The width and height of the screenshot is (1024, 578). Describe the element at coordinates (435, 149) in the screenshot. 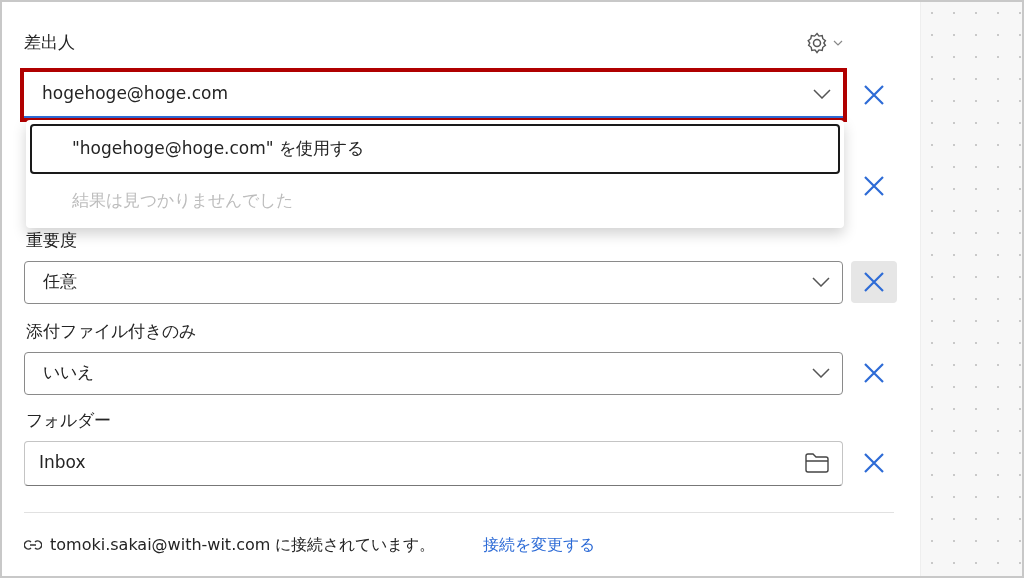

I see `menu-option: "hogehoge@hoge.com" を使用する` at that location.